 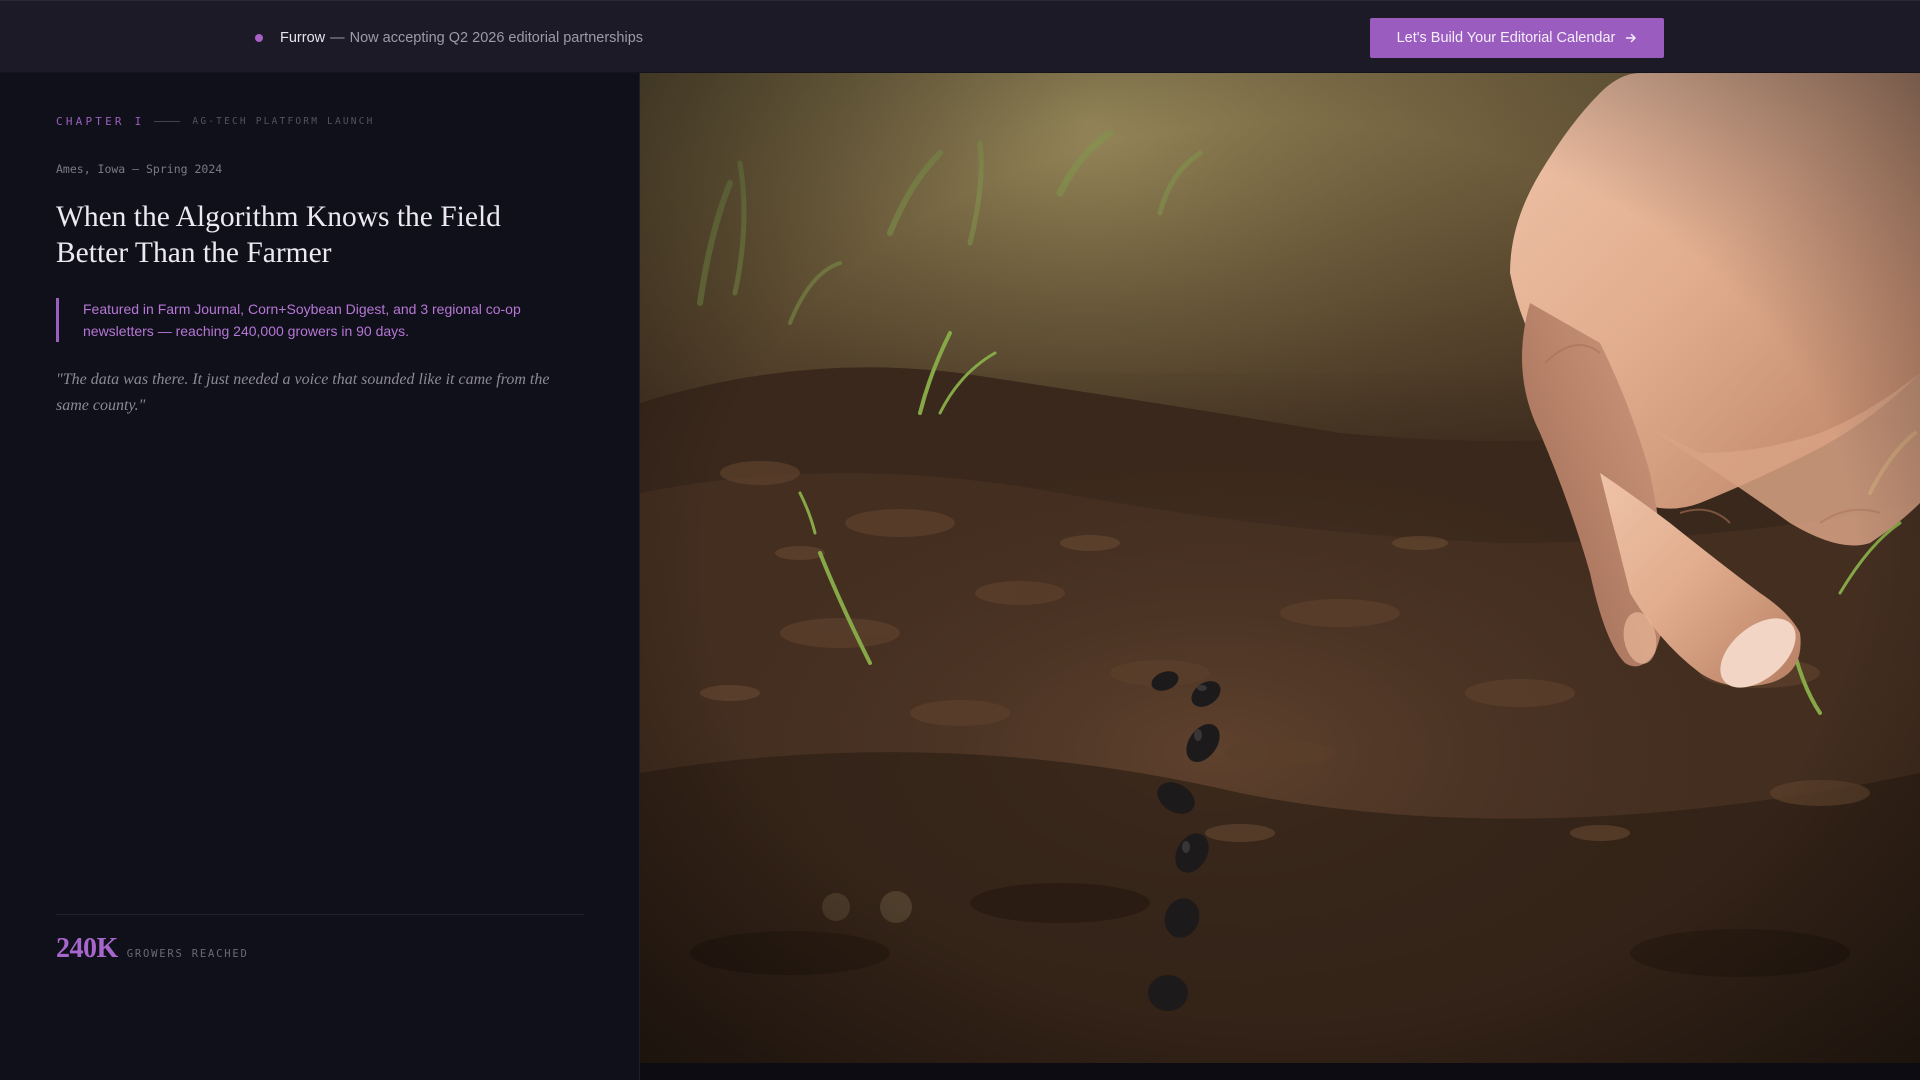 What do you see at coordinates (1280, 1071) in the screenshot?
I see `photo-bottom-strip` at bounding box center [1280, 1071].